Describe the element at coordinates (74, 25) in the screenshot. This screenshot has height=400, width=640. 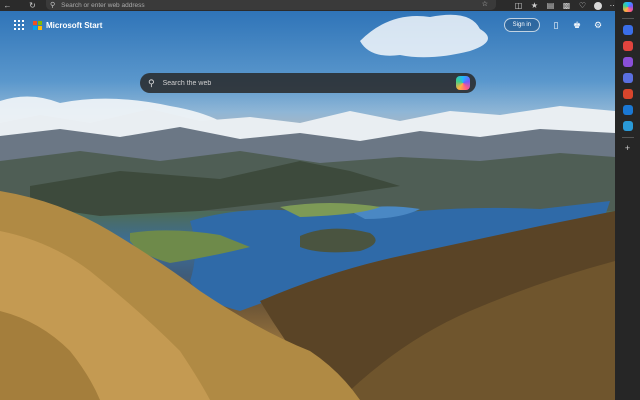
I see `brand-name: Microsoft Start` at that location.